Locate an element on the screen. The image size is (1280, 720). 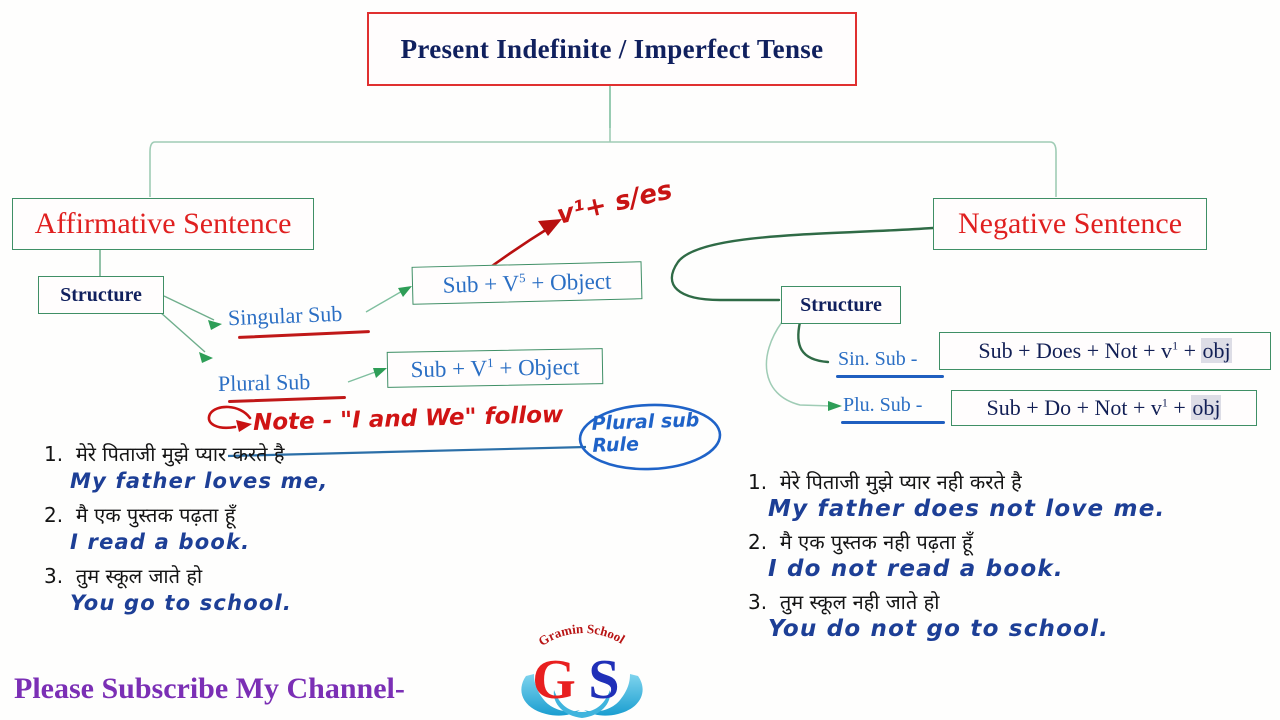
negative-singular-formula: Sub + Does + Not + v1 + obj is located at coordinates (1105, 351).